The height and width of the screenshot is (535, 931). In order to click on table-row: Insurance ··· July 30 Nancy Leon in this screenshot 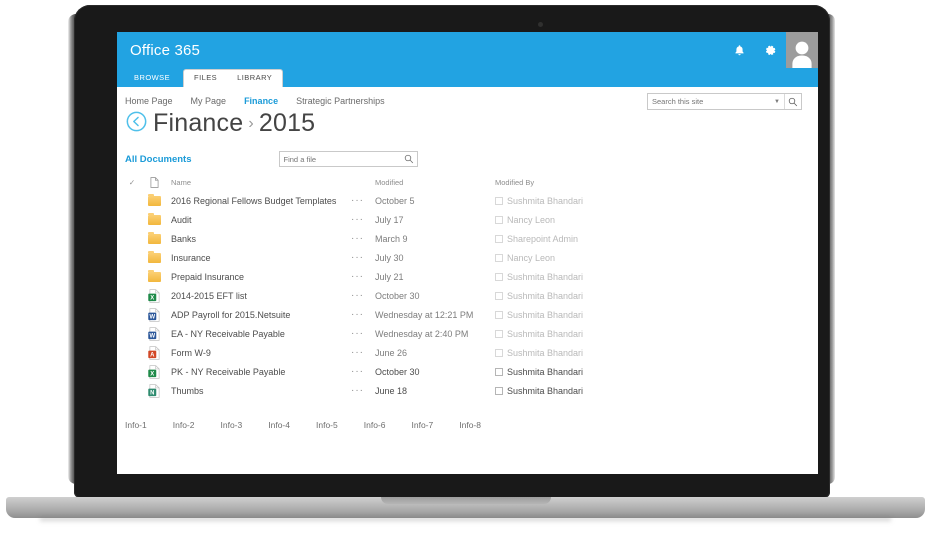, I will do `click(467, 257)`.